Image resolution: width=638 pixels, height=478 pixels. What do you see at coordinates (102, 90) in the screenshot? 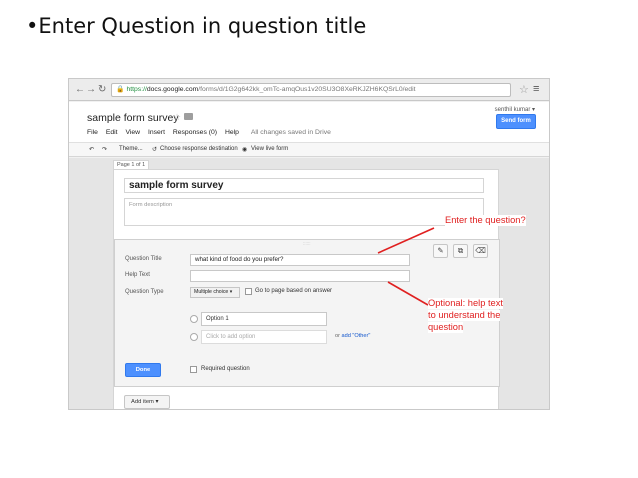
I see `reload-icon: ↻` at bounding box center [102, 90].